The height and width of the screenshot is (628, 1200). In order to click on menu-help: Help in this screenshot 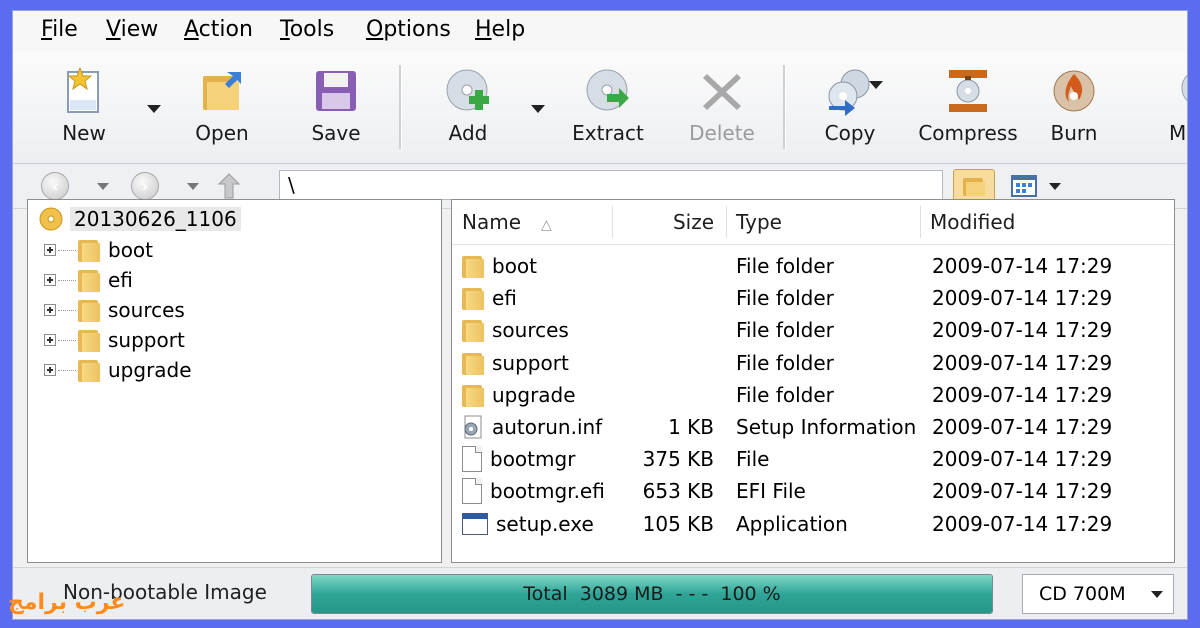, I will do `click(500, 29)`.